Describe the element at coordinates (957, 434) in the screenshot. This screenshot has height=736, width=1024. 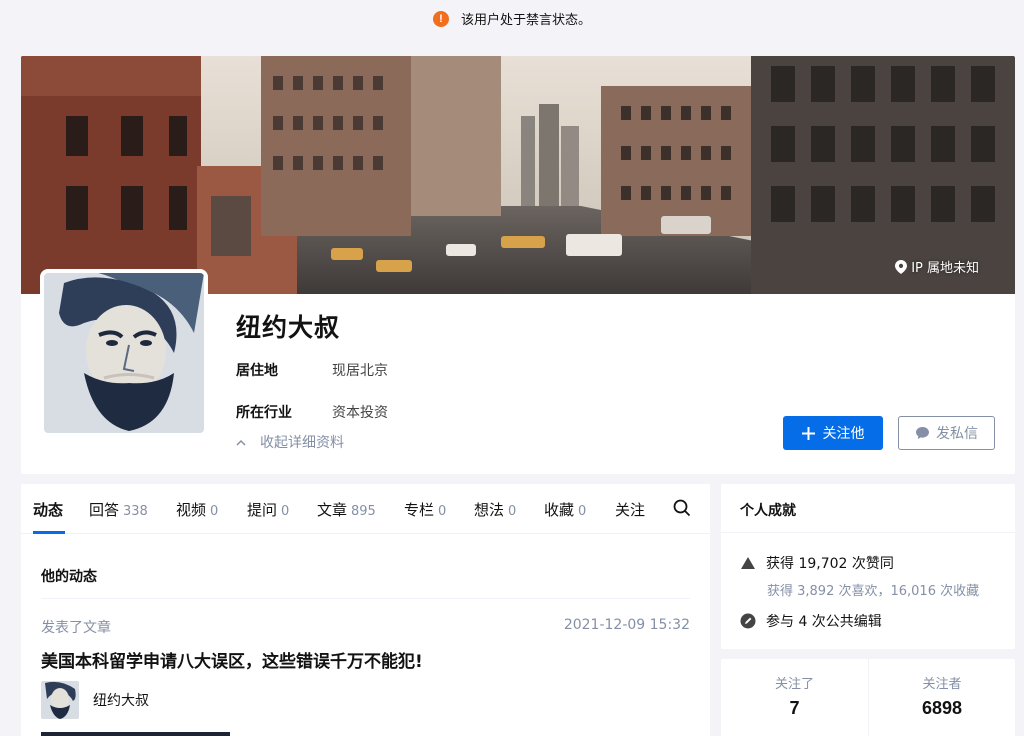
I see `send-message-label: 发私信` at that location.